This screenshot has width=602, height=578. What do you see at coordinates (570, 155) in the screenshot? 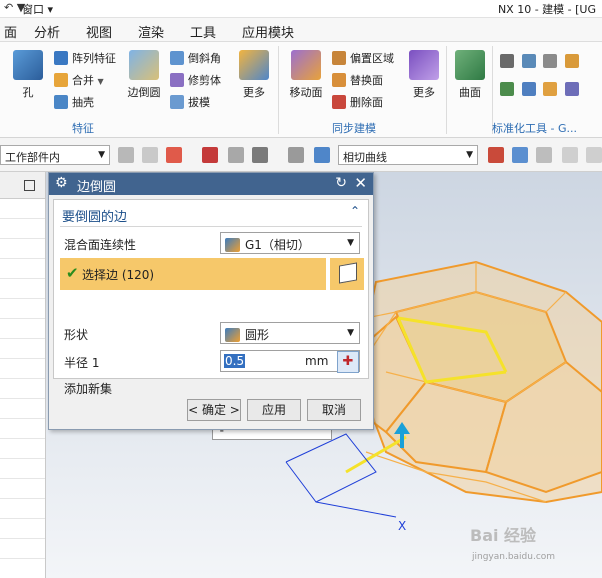
I see `line-icon` at bounding box center [570, 155].